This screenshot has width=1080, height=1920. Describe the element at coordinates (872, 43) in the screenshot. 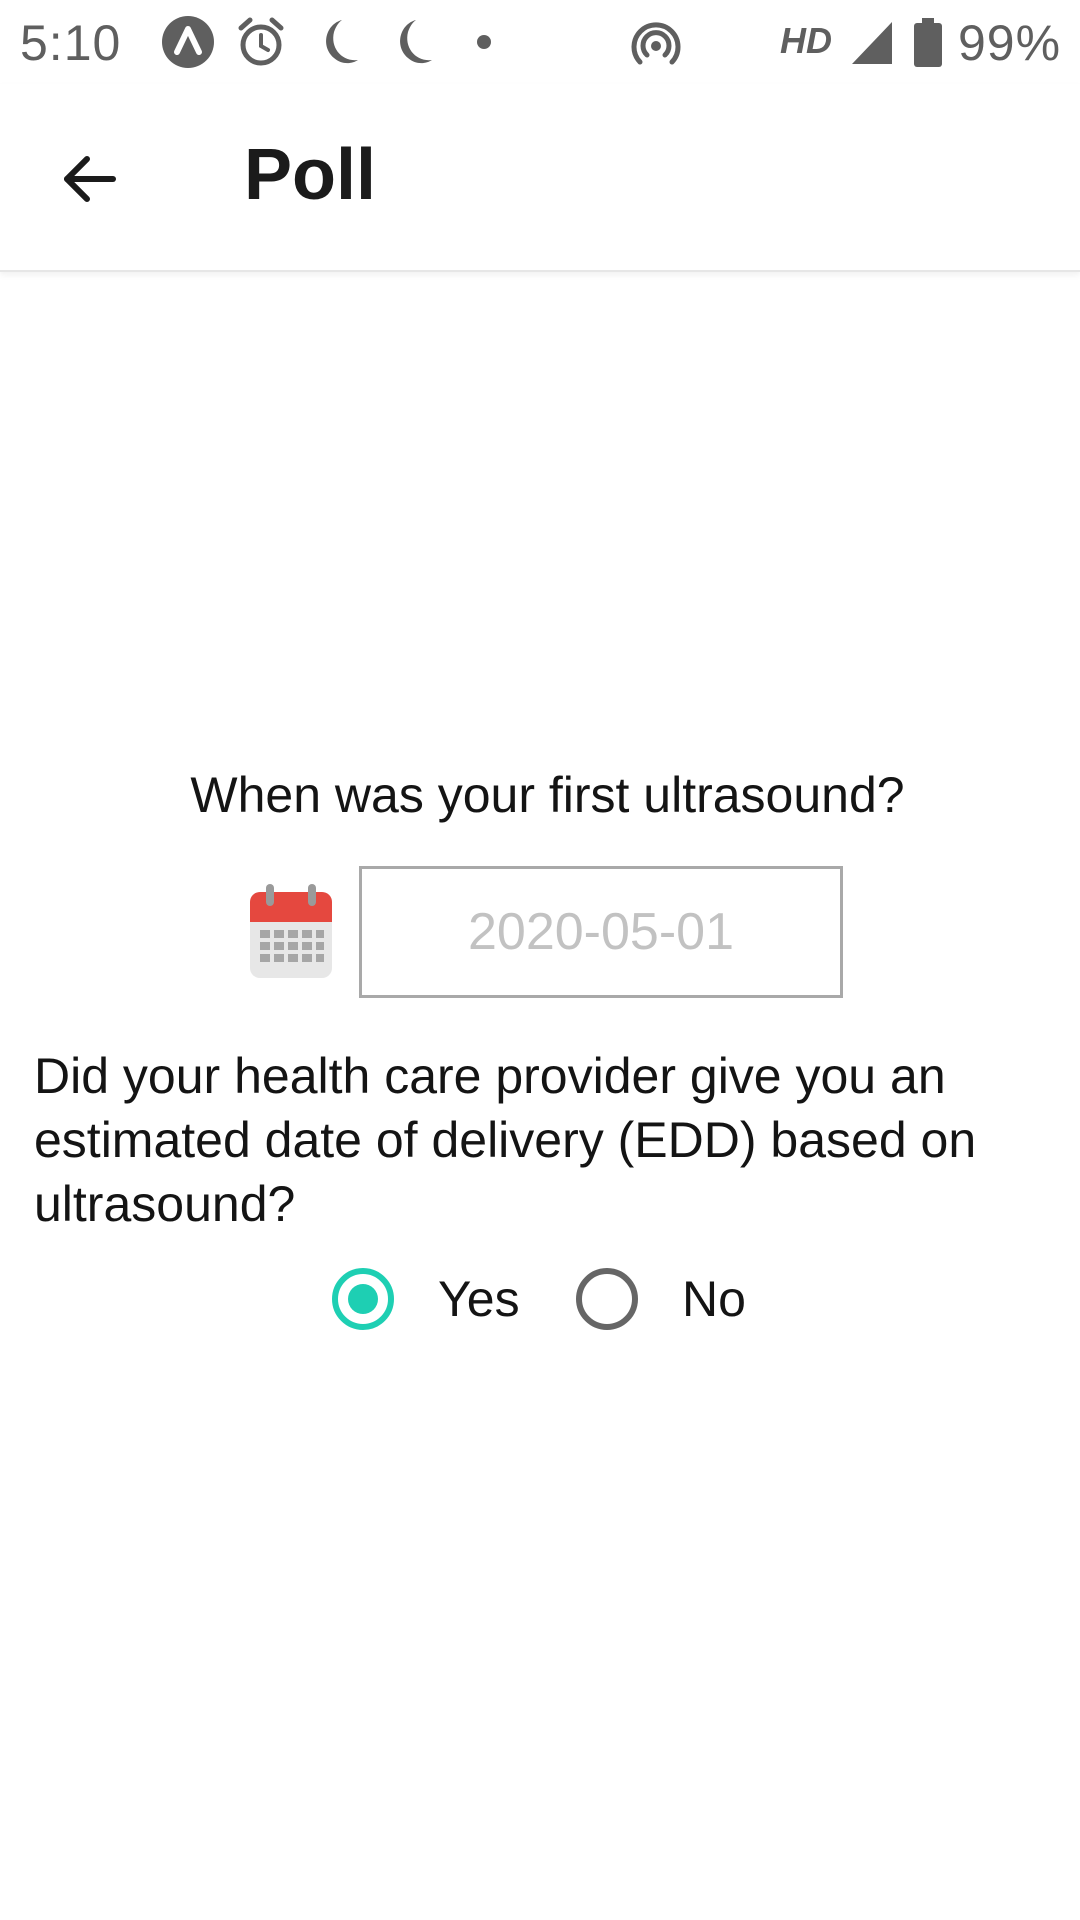

I see `signal-icon` at that location.